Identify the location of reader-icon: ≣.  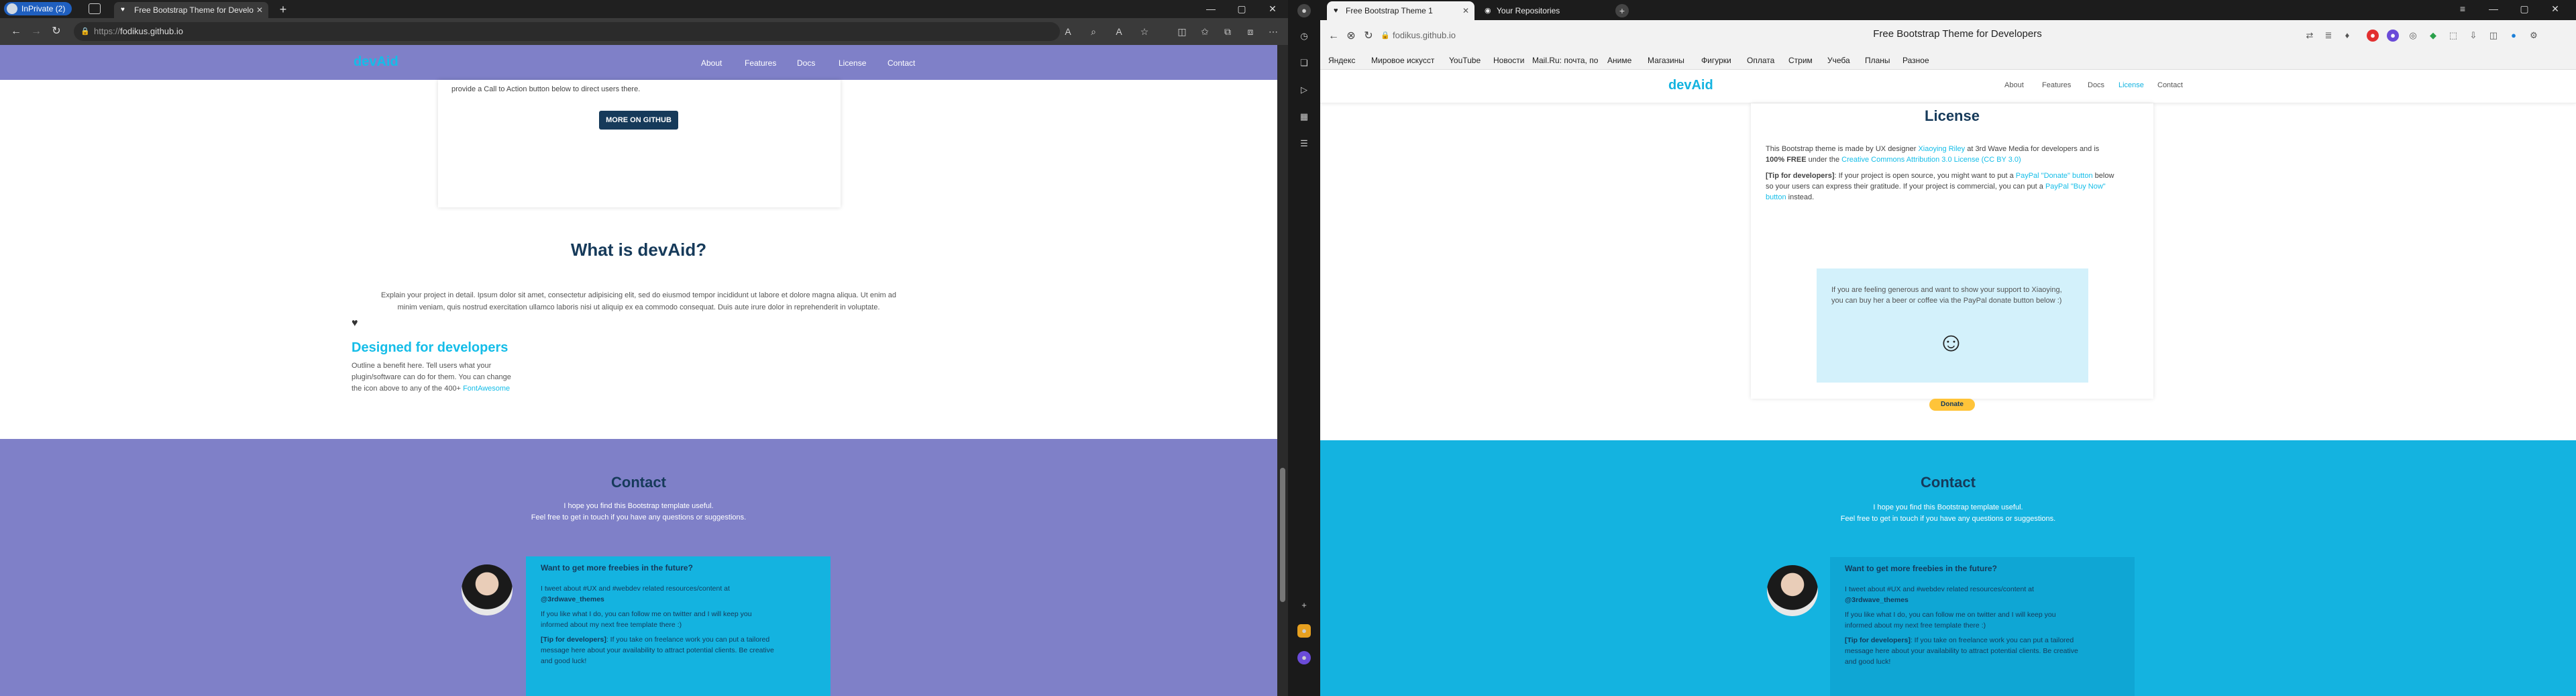
(2328, 36).